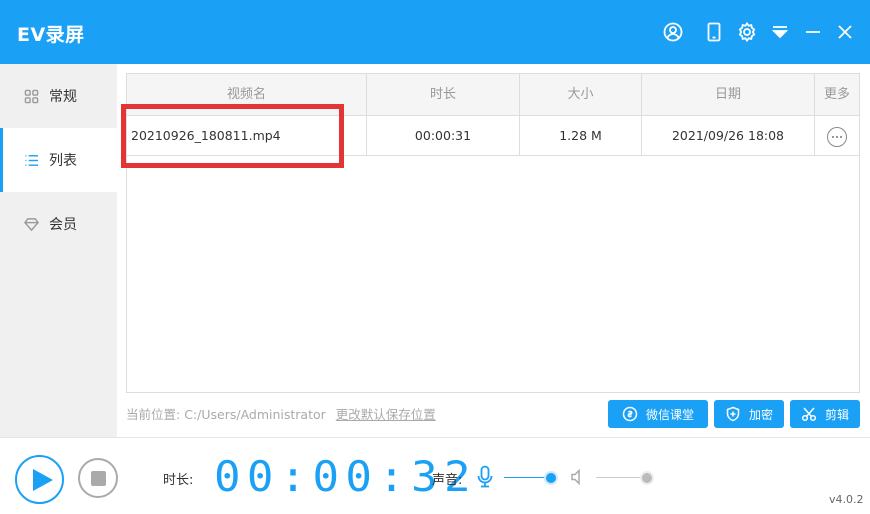 Image resolution: width=870 pixels, height=514 pixels. Describe the element at coordinates (630, 414) in the screenshot. I see `link-icon` at that location.